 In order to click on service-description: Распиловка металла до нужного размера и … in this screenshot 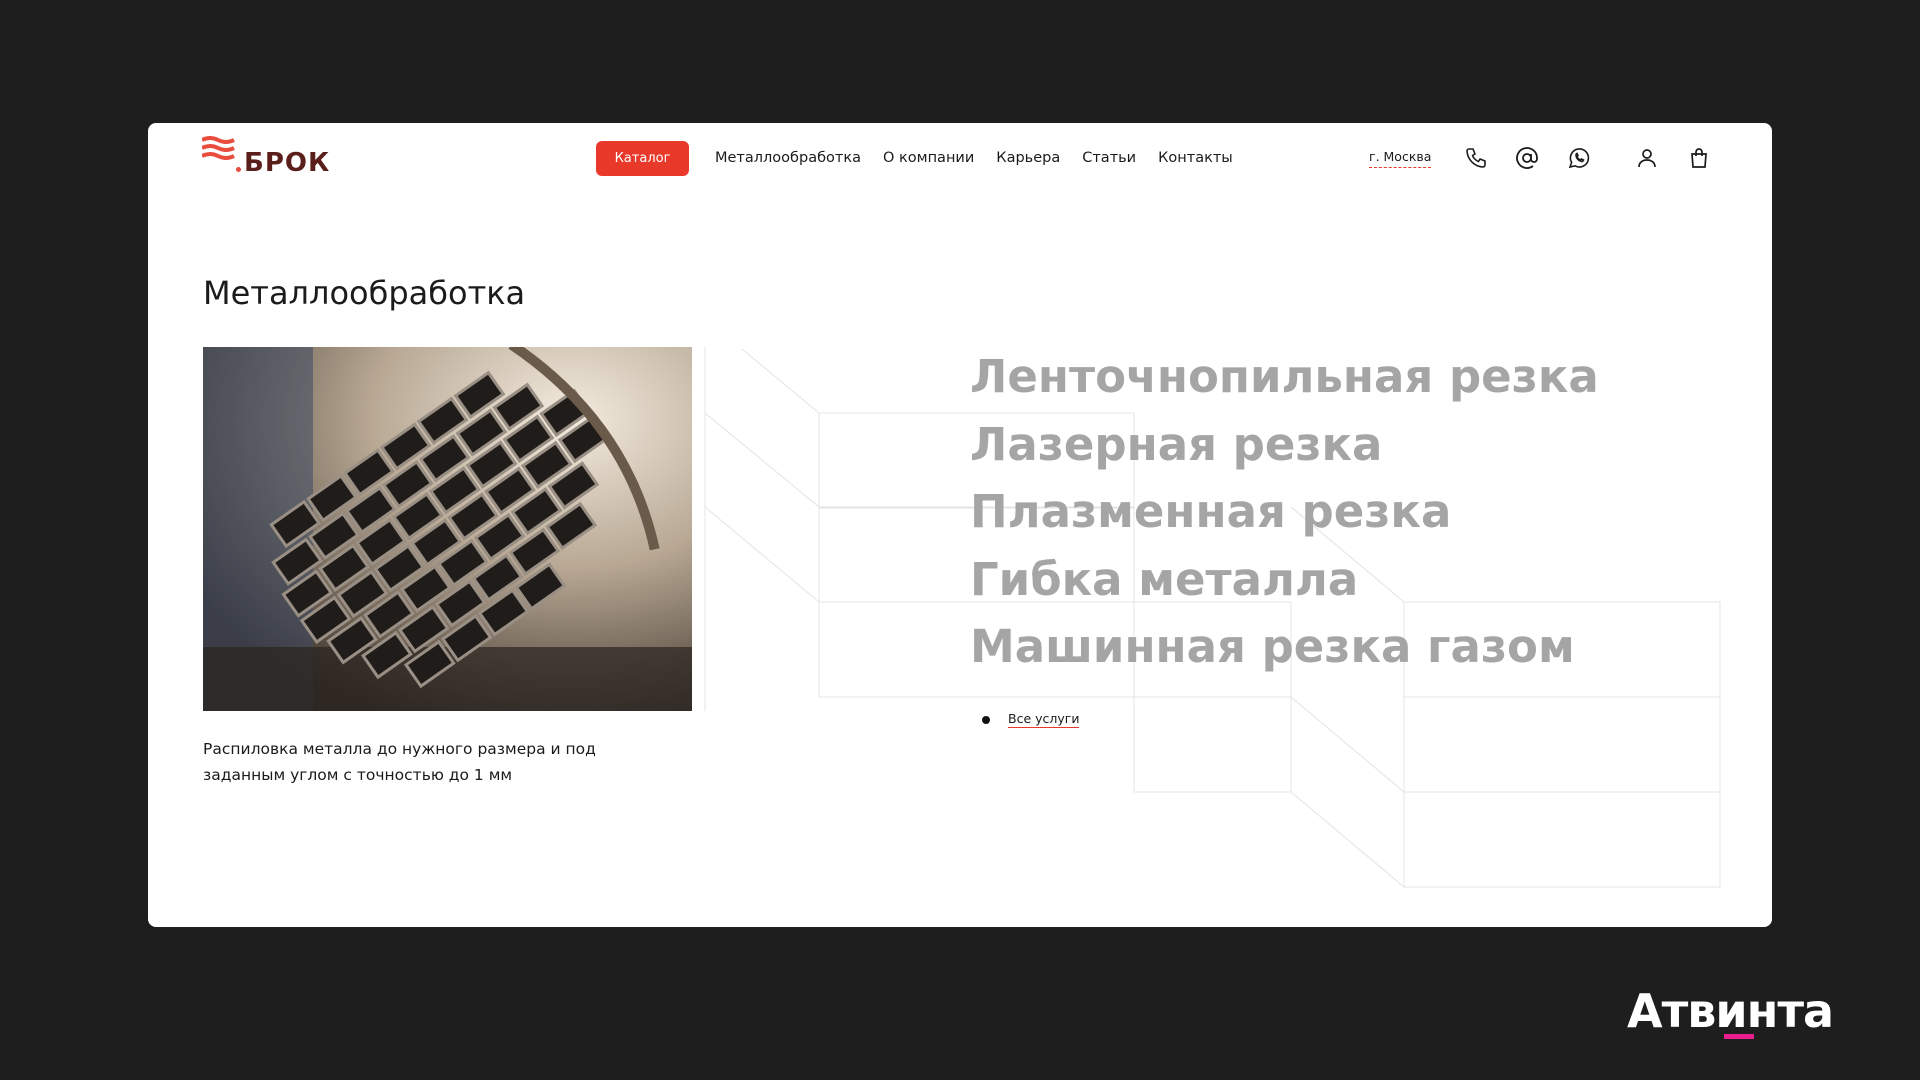, I will do `click(399, 762)`.